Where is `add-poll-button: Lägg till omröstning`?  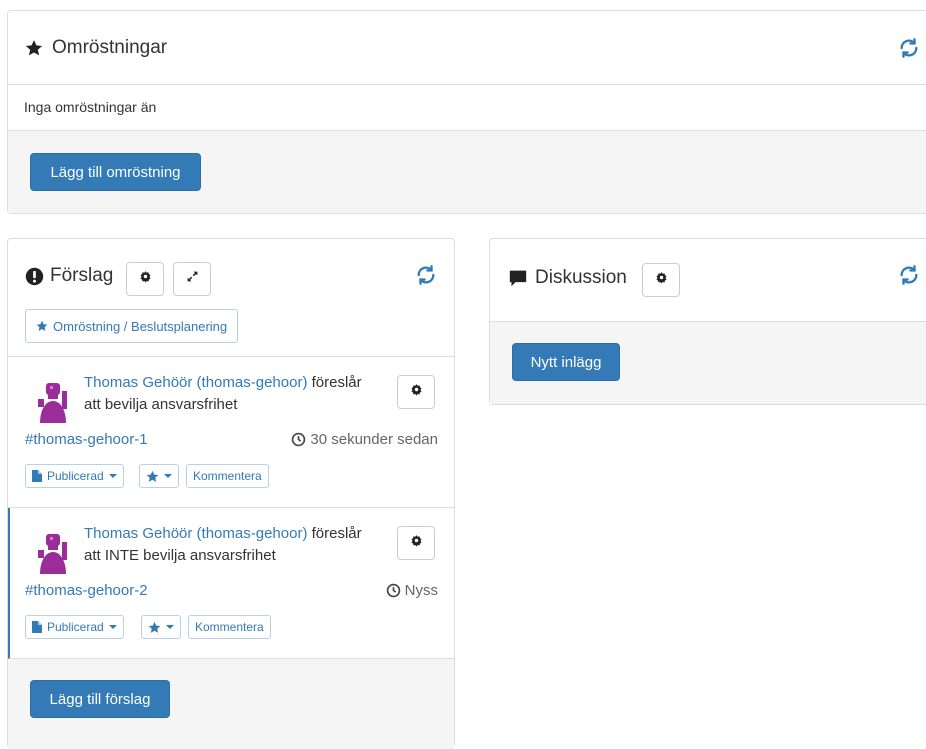
add-poll-button: Lägg till omröstning is located at coordinates (115, 172).